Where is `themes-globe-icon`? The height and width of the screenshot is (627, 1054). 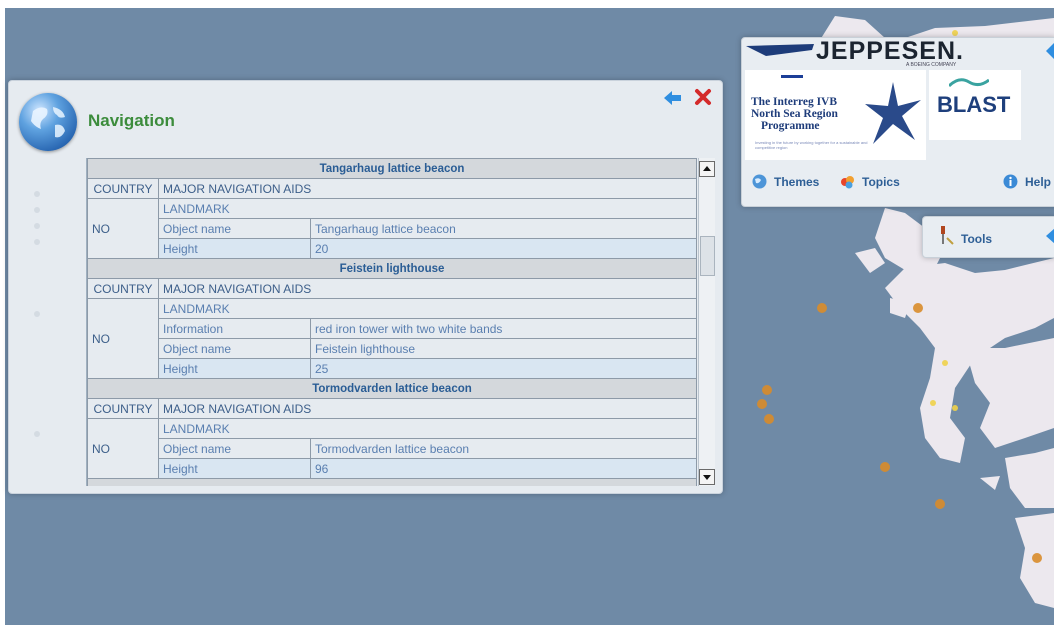
themes-globe-icon is located at coordinates (759, 181).